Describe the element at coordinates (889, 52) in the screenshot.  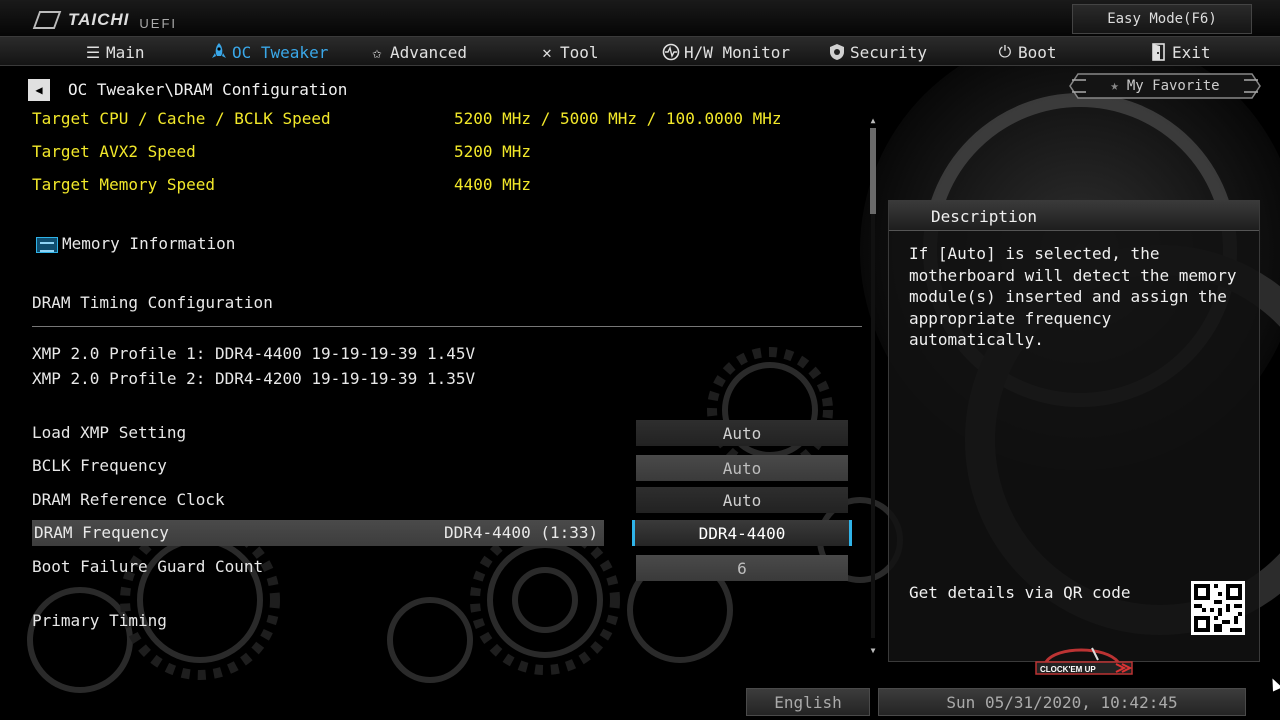
I see `tab-security-label: Security` at that location.